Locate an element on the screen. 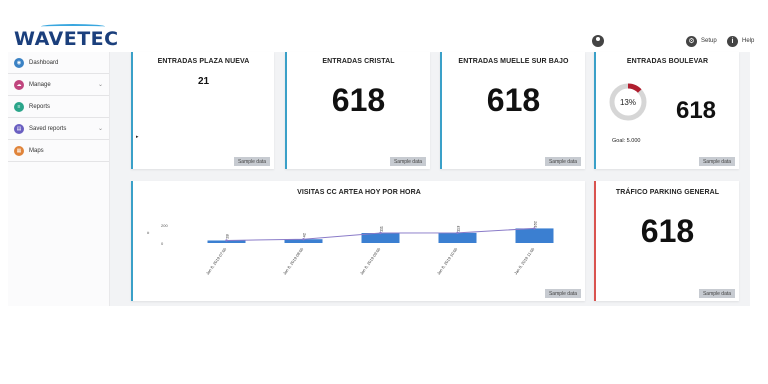 The width and height of the screenshot is (768, 384). sidebar-item-maps: ▦ Maps is located at coordinates (58, 151).